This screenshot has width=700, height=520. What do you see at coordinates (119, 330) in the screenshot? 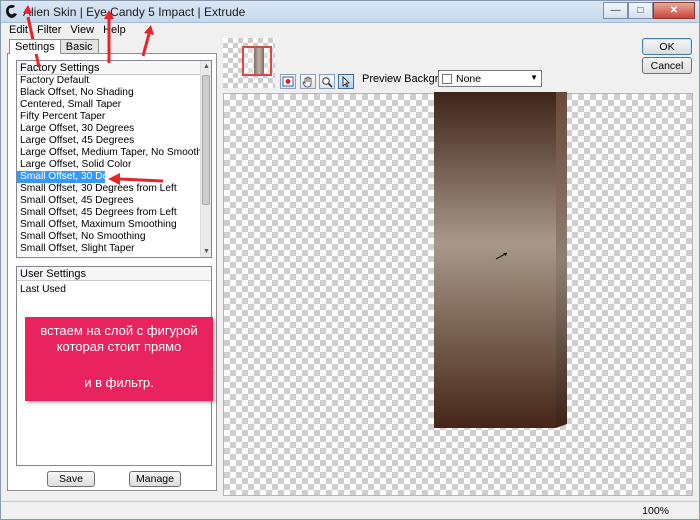
I see `annotation-line-1: встаем на слой с фигурой` at bounding box center [119, 330].